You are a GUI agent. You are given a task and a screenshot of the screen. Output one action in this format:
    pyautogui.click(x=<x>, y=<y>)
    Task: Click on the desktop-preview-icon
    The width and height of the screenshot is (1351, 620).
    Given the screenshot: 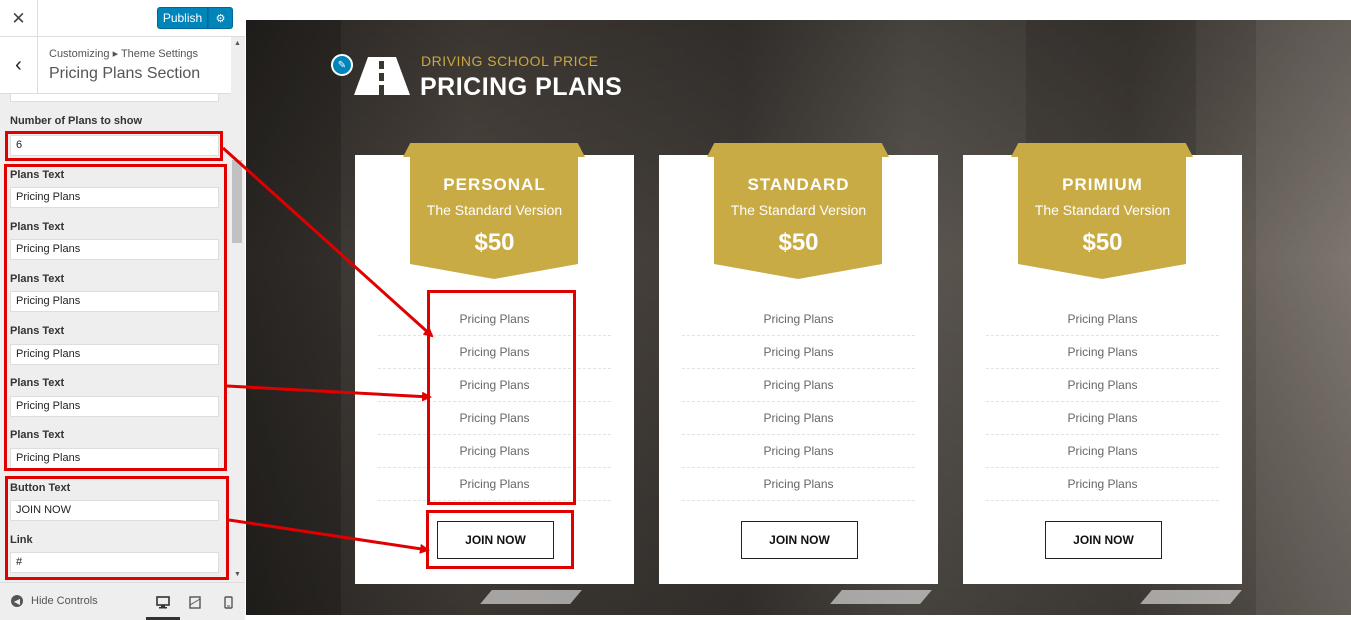 What is the action you would take?
    pyautogui.click(x=163, y=602)
    